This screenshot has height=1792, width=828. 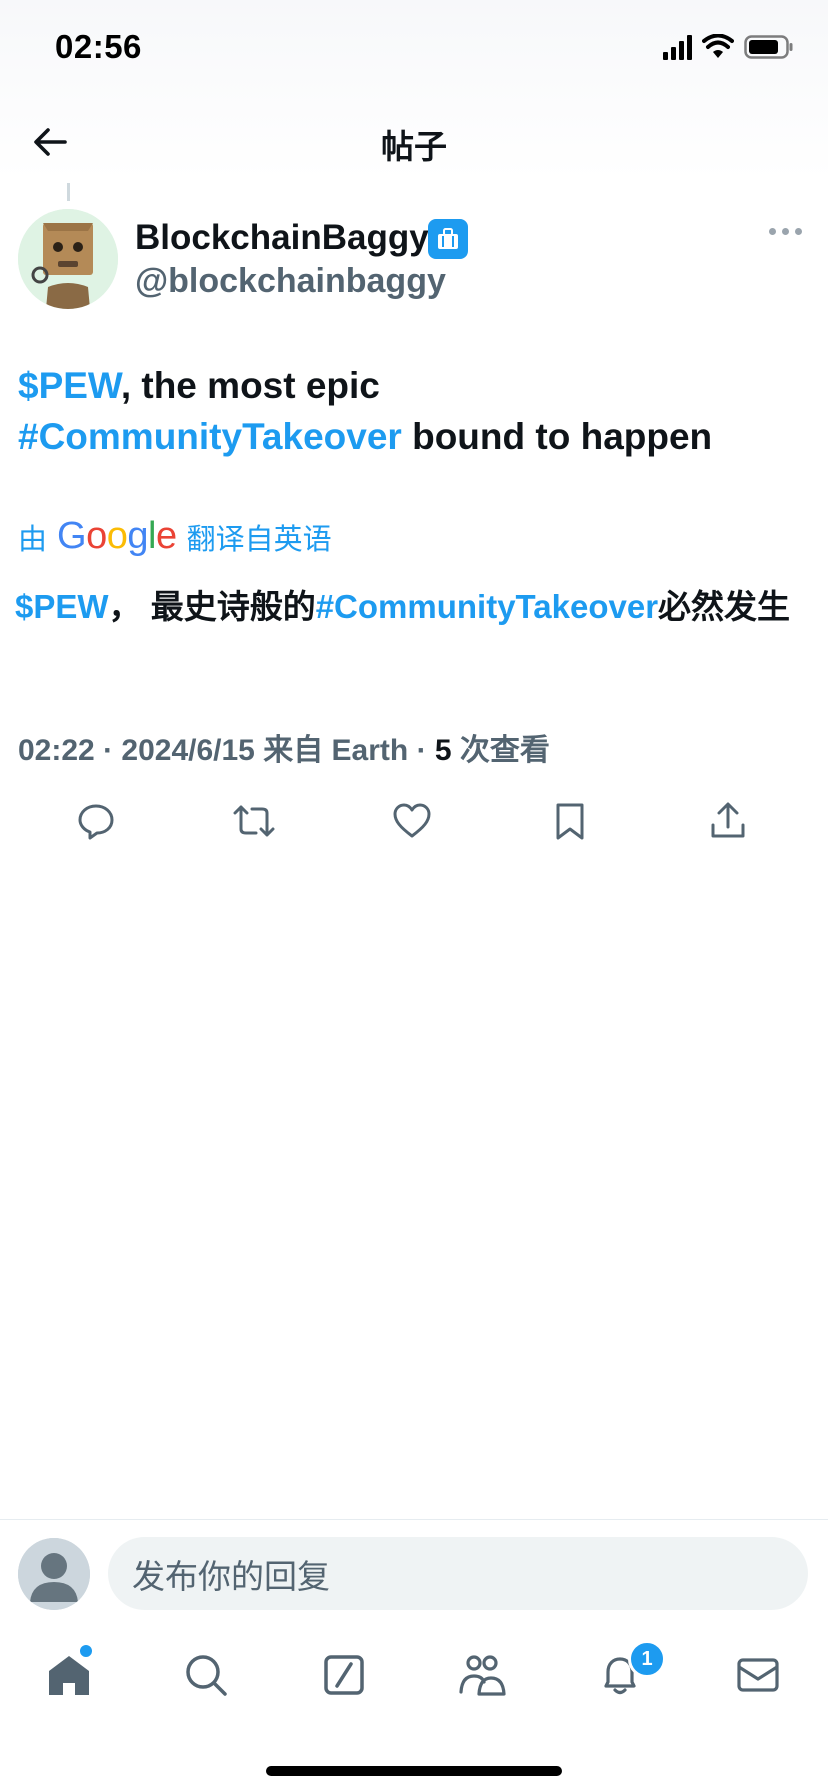 I want to click on grok-icon, so click(x=344, y=1675).